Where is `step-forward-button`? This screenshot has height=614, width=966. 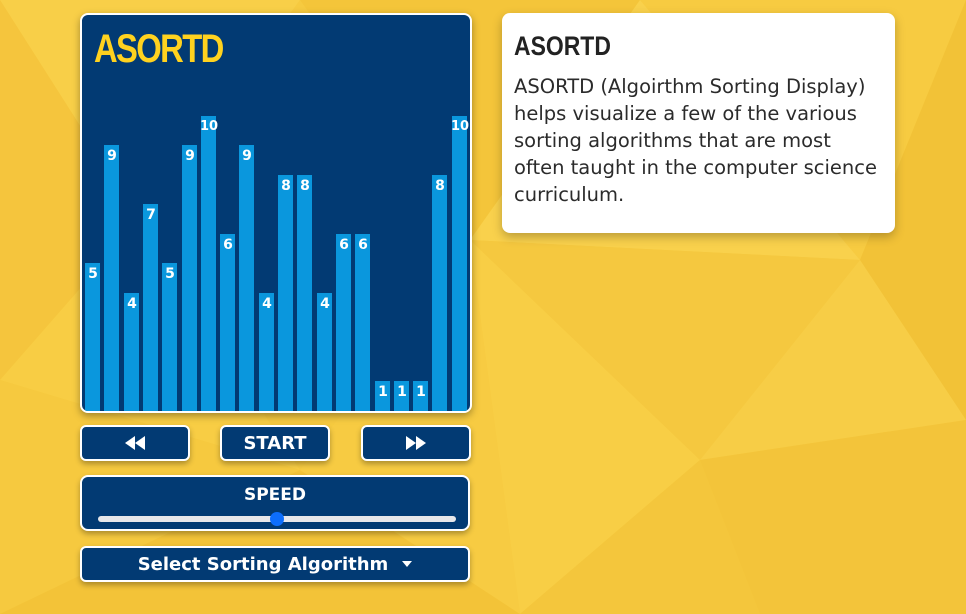 step-forward-button is located at coordinates (416, 443).